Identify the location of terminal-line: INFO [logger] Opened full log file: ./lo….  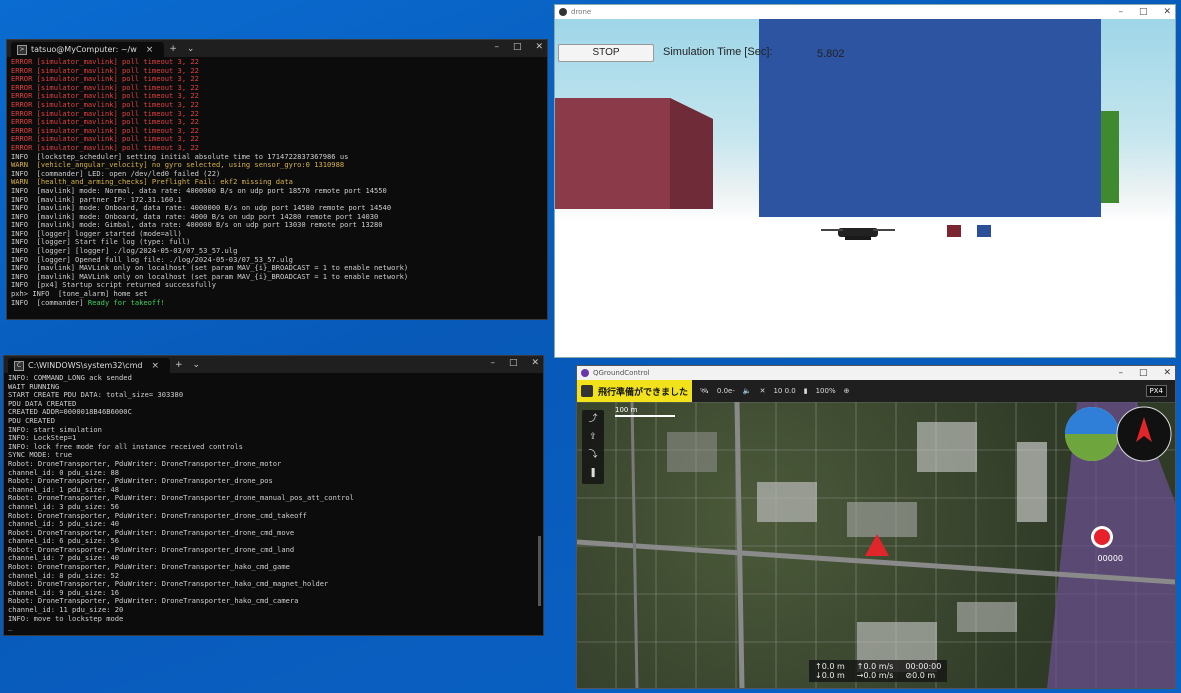
(152, 259).